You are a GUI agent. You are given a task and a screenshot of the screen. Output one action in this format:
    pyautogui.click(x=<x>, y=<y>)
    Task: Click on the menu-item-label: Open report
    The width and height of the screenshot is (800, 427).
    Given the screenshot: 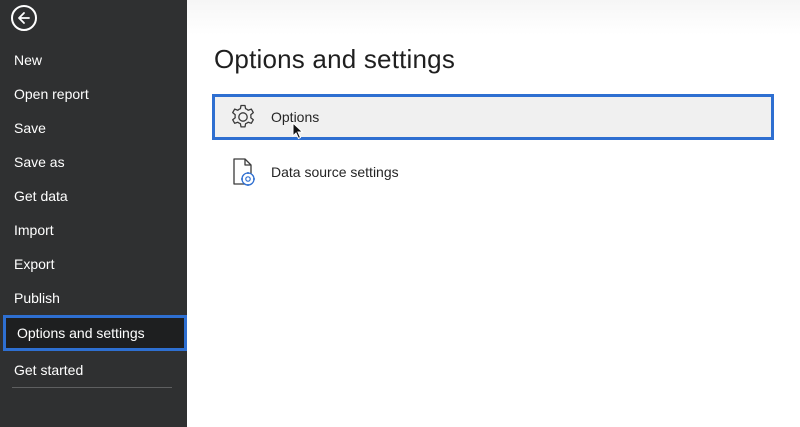 What is the action you would take?
    pyautogui.click(x=51, y=94)
    